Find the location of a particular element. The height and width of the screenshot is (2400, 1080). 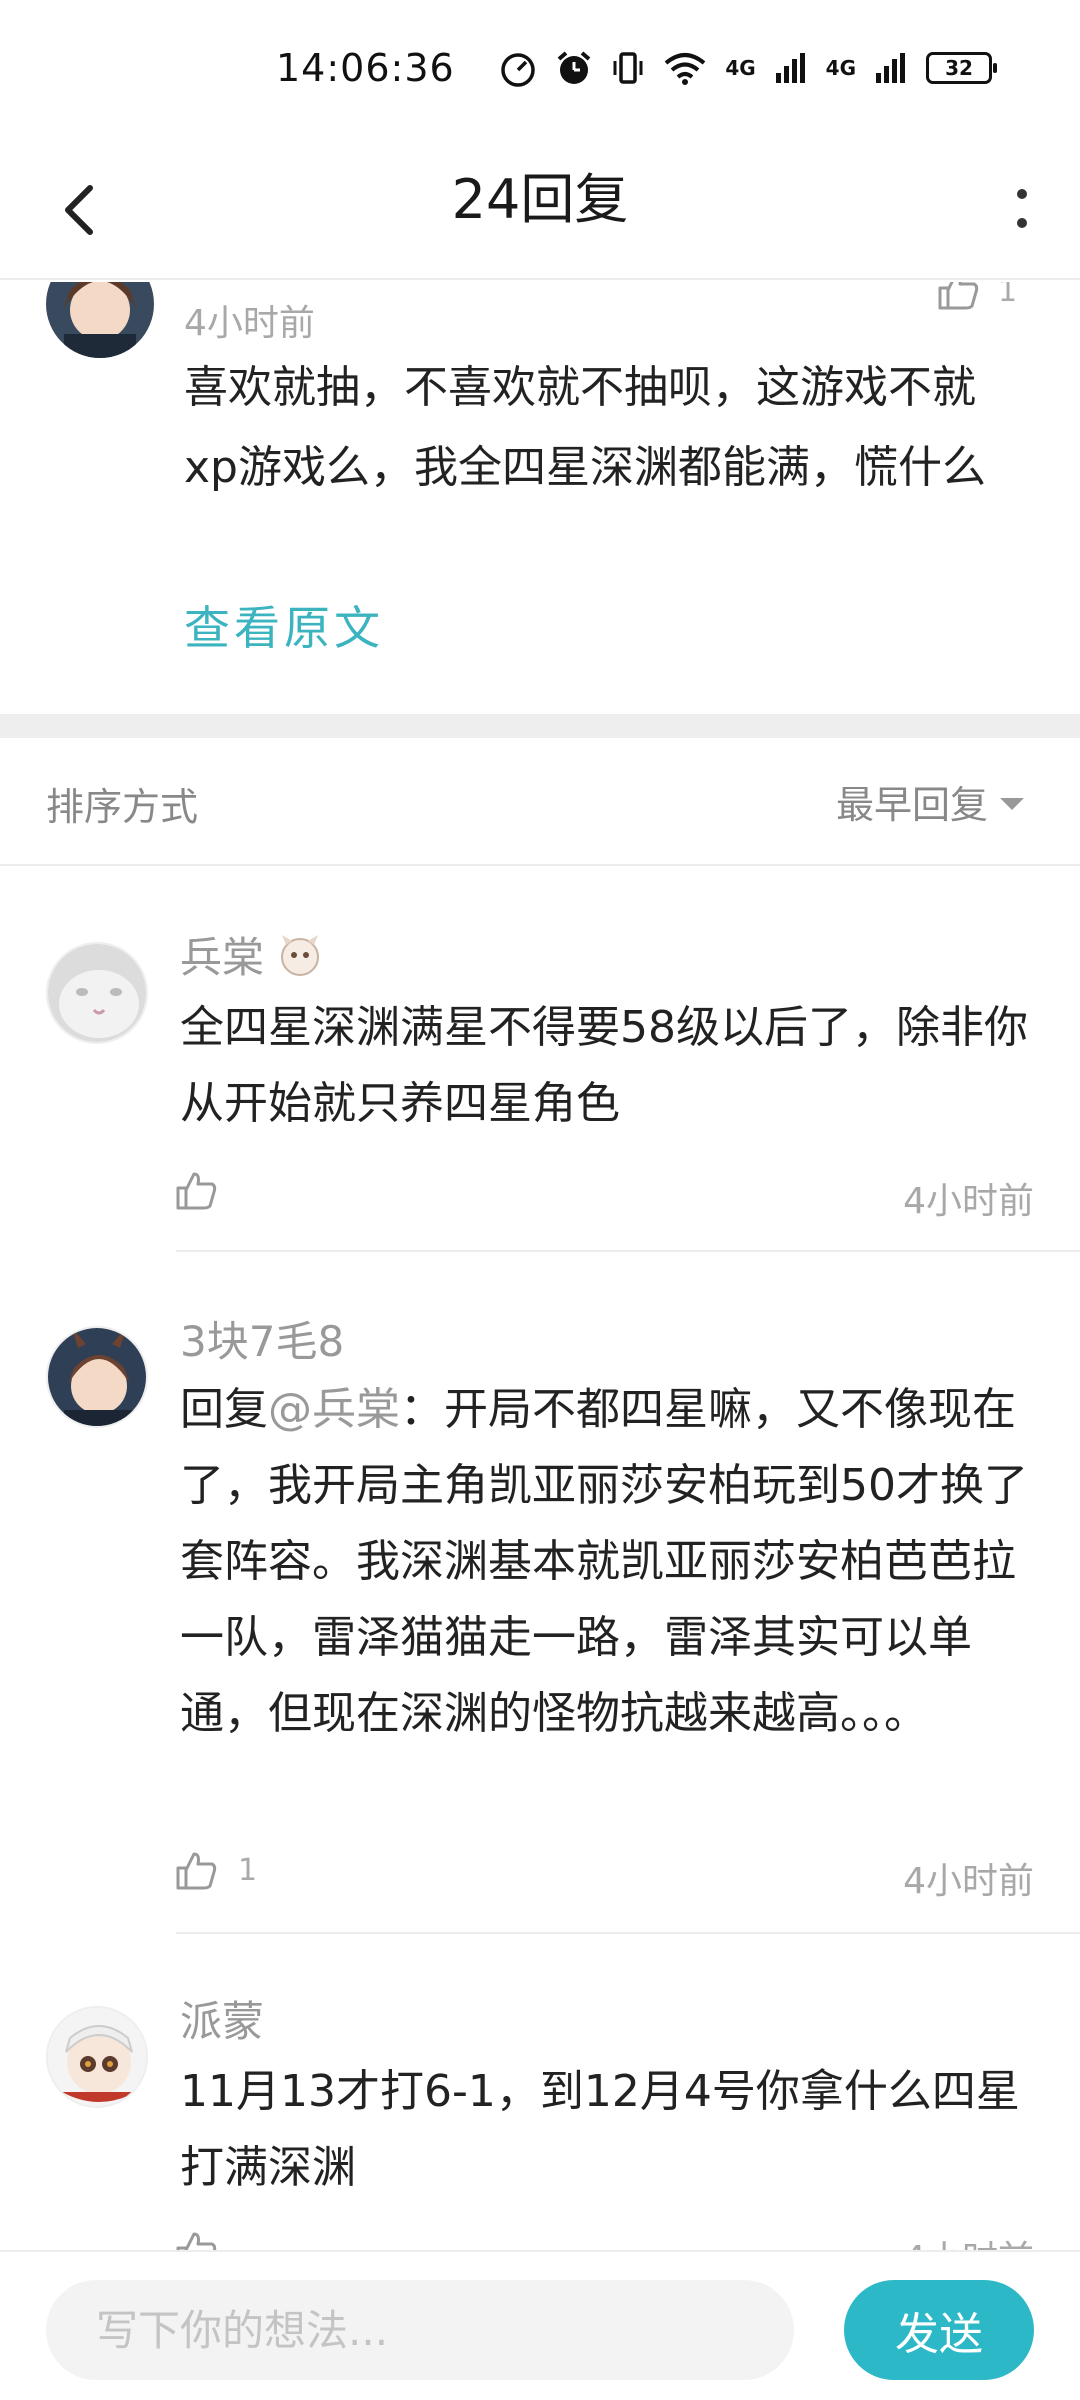

sort-bar: 排序方式 最早回复 is located at coordinates (540, 802).